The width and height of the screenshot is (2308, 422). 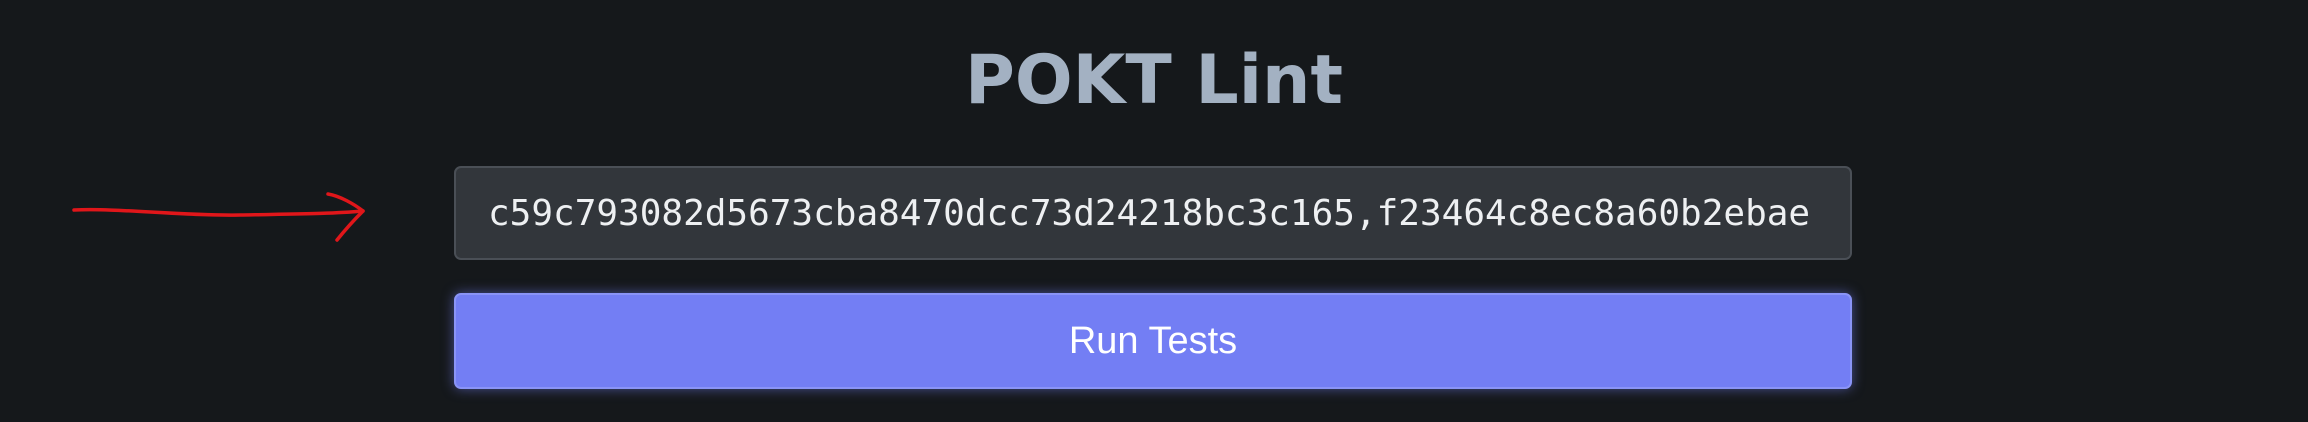 What do you see at coordinates (1153, 341) in the screenshot?
I see `run-tests-button: Run Tests` at bounding box center [1153, 341].